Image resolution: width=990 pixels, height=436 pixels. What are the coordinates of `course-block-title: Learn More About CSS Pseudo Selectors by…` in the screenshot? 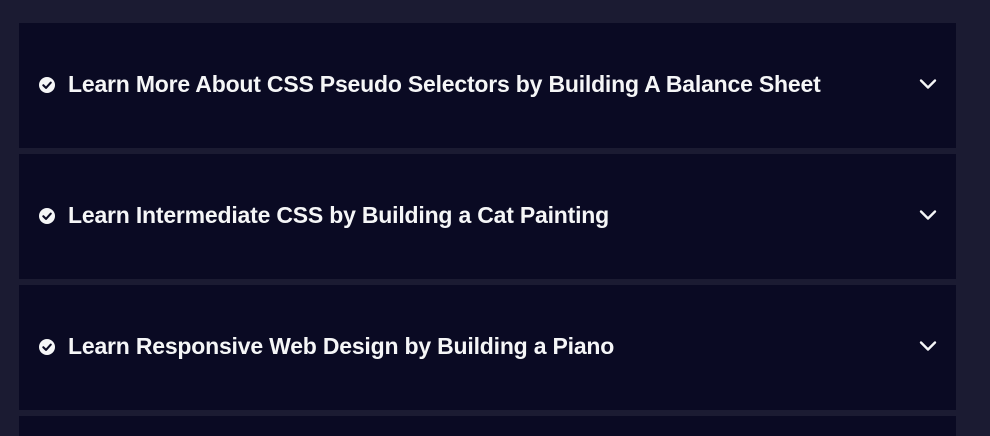 It's located at (444, 83).